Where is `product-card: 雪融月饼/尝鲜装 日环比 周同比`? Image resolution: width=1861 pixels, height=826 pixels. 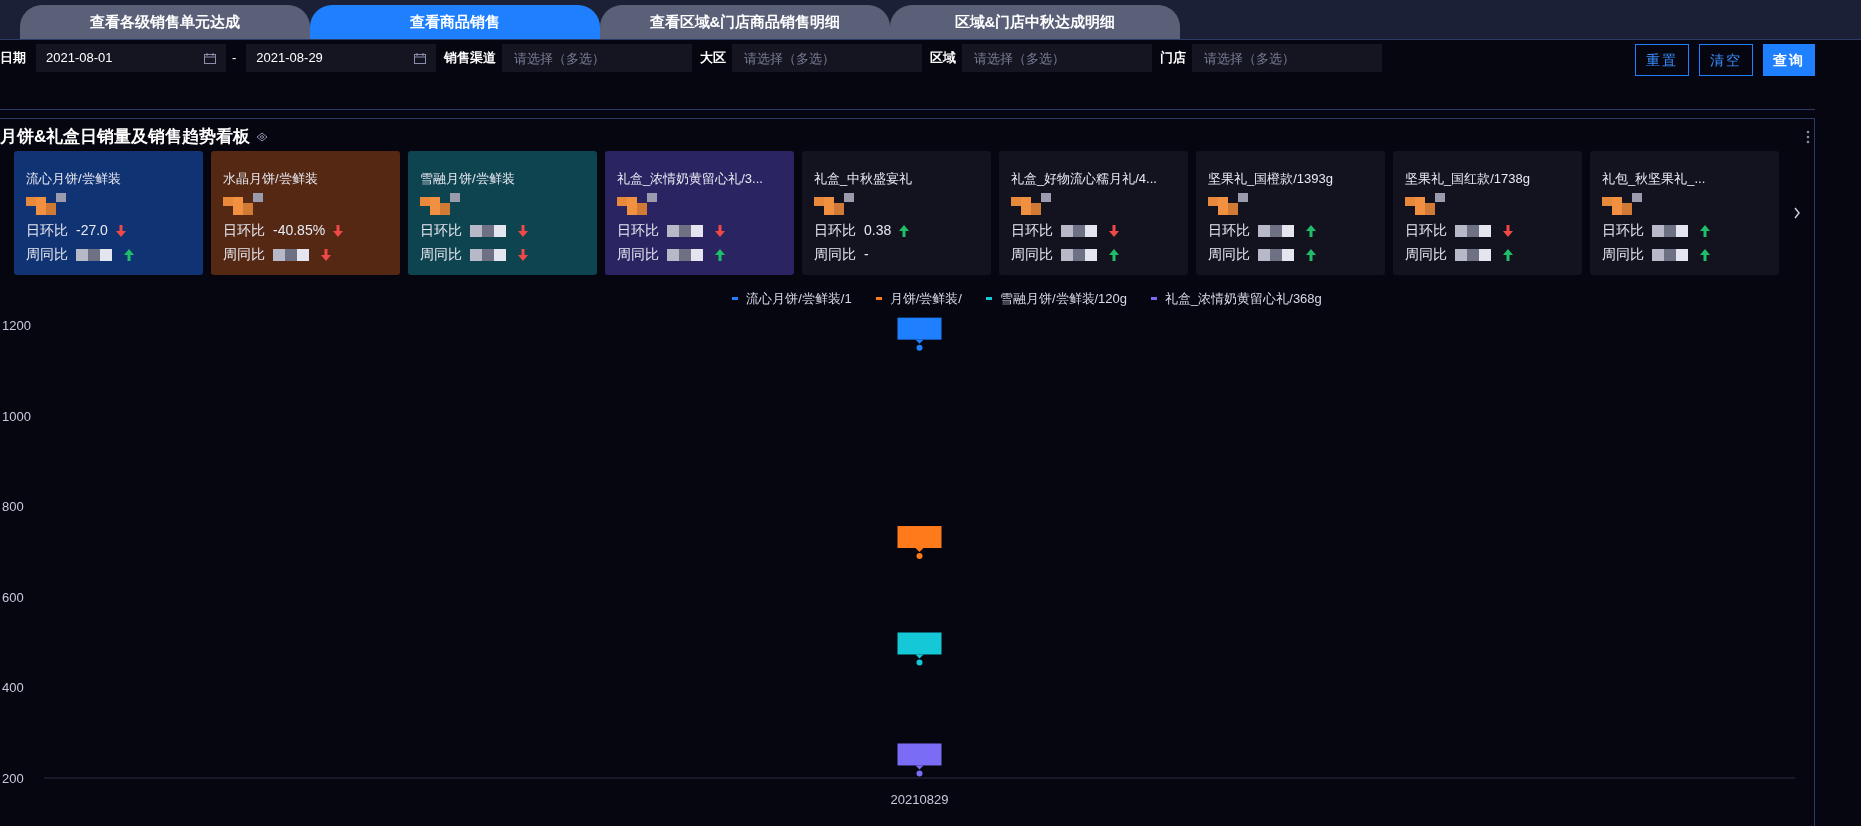 product-card: 雪融月饼/尝鲜装 日环比 周同比 is located at coordinates (502, 213).